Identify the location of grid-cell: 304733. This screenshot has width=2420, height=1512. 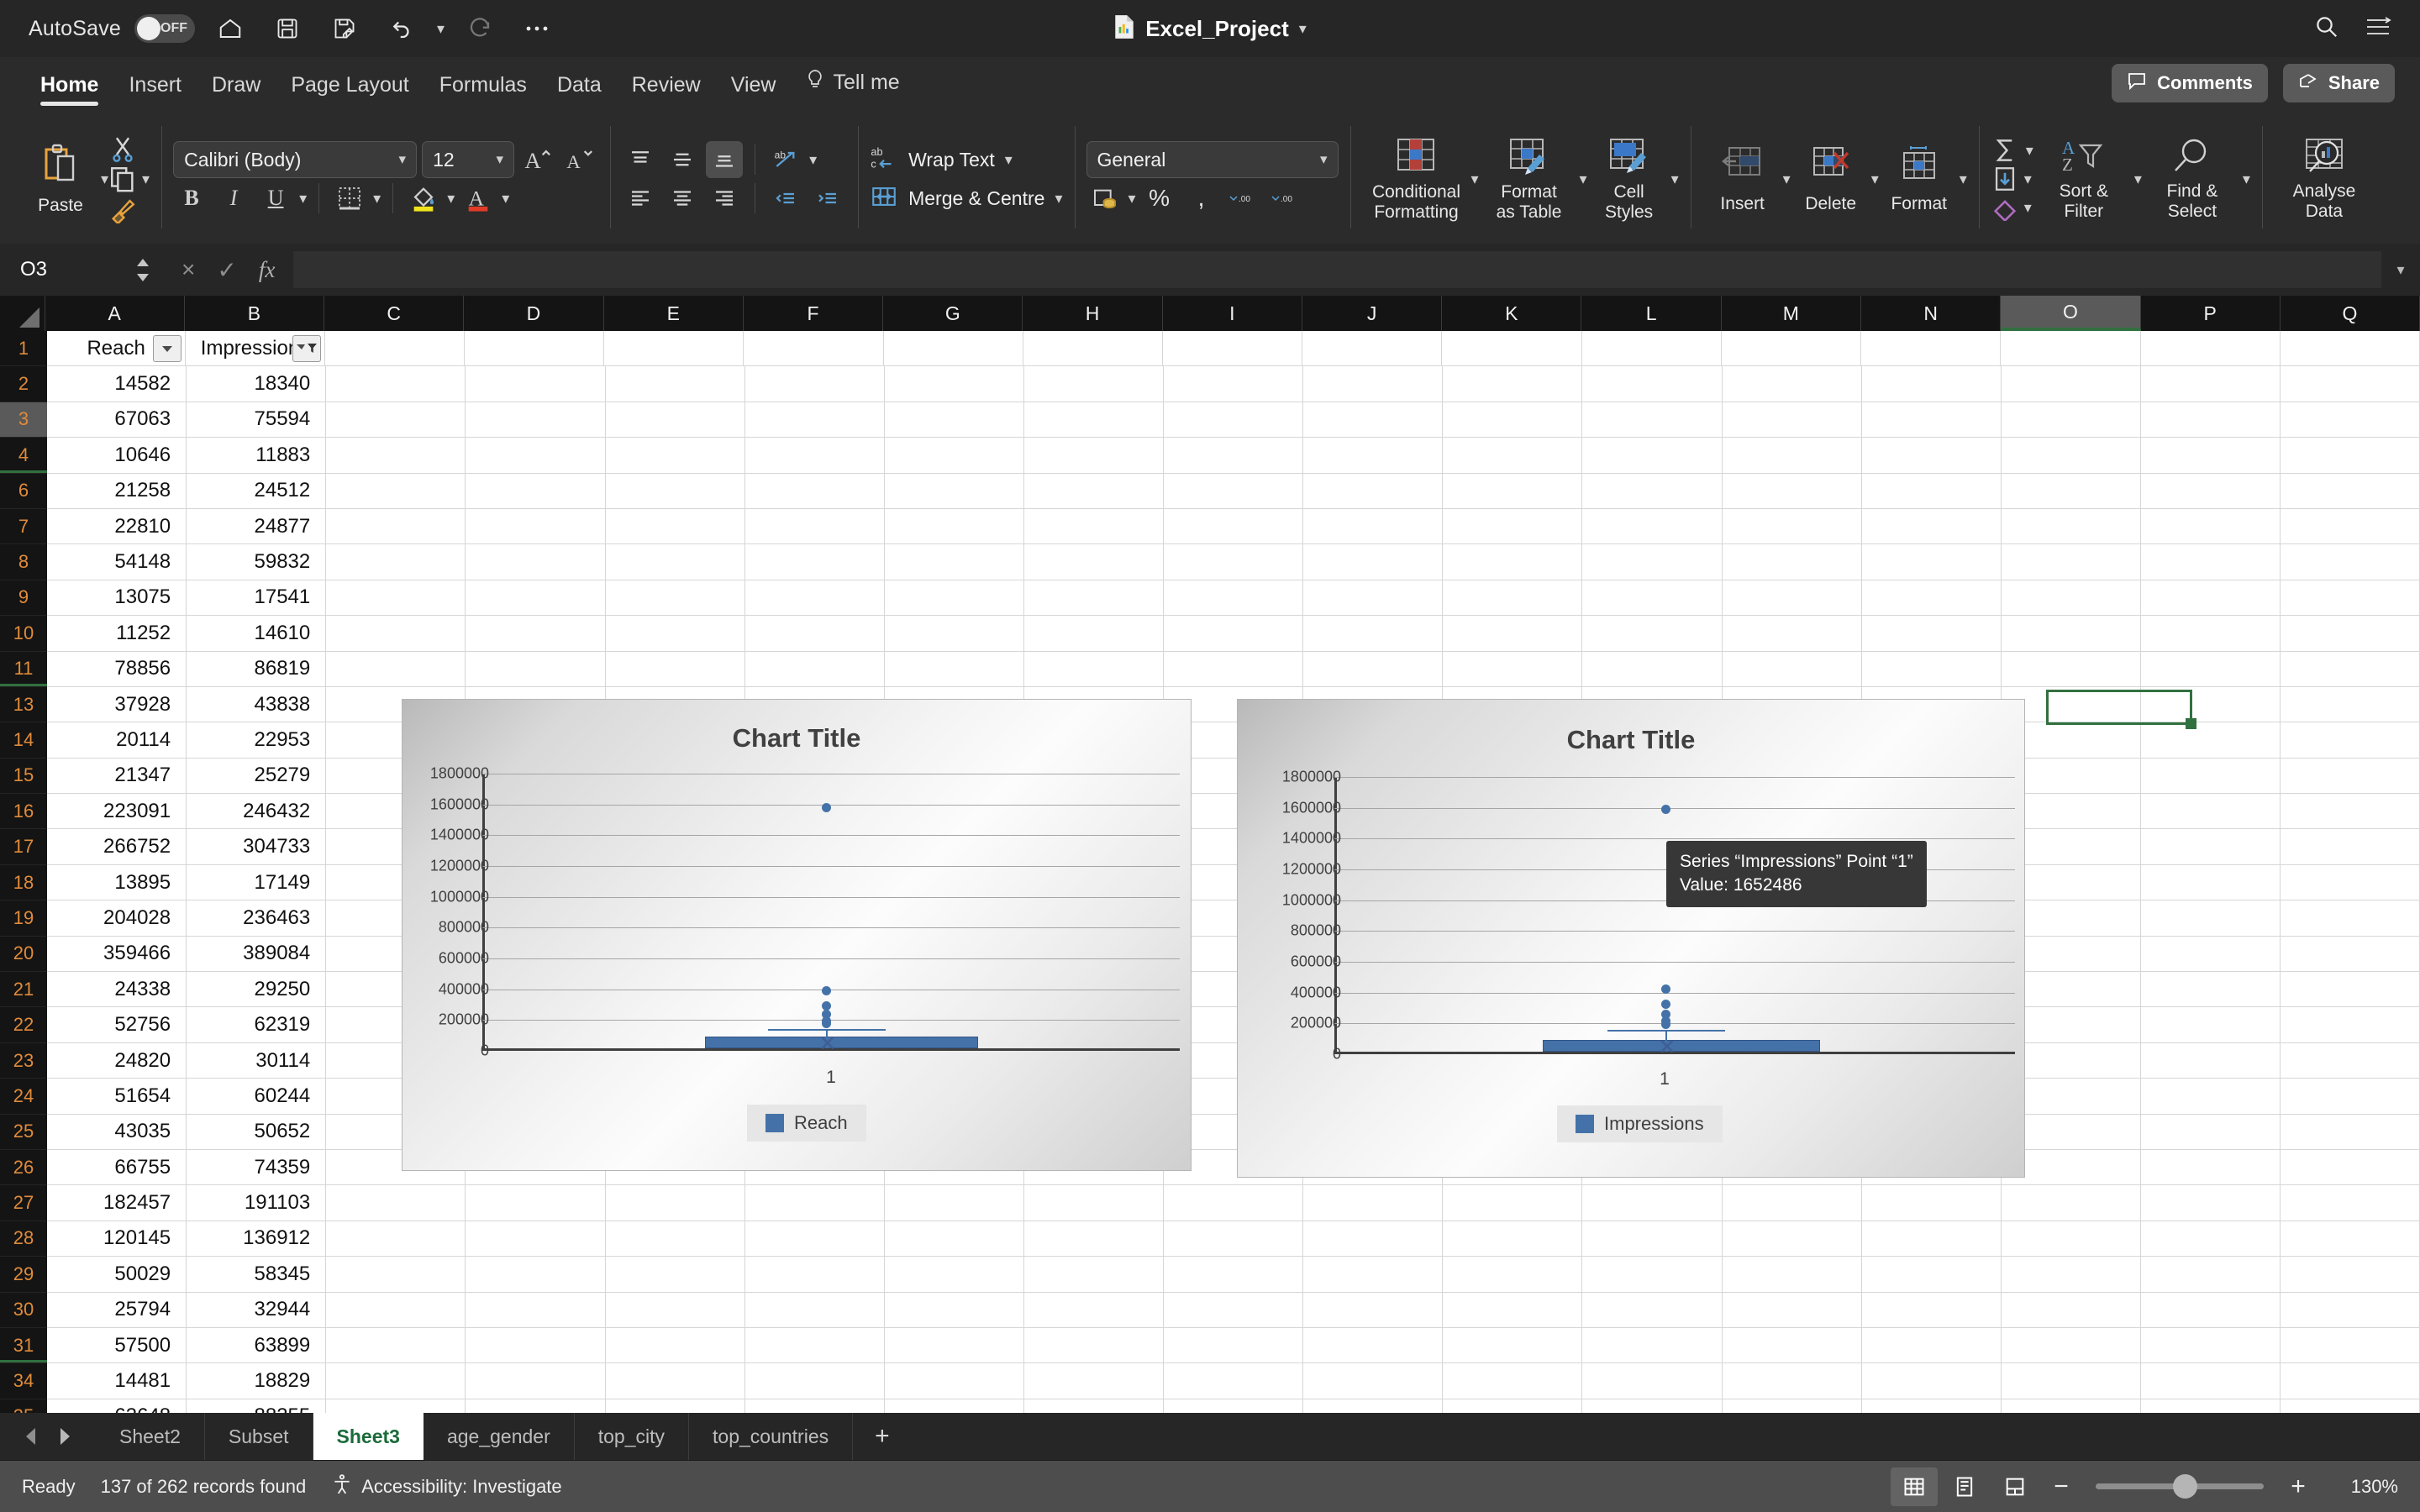
(257, 847).